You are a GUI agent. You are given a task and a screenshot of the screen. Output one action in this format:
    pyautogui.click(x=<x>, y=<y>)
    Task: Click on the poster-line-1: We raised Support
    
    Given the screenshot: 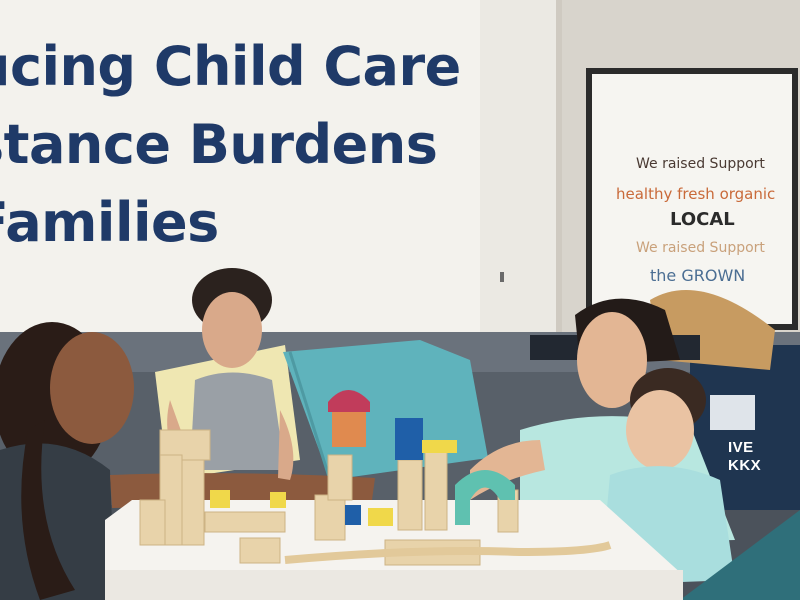 What is the action you would take?
    pyautogui.click(x=700, y=164)
    